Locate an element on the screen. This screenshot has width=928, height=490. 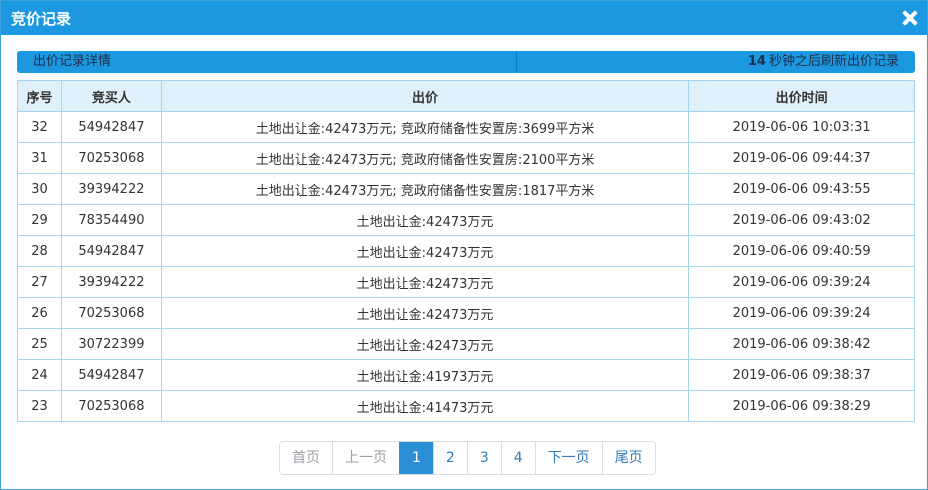
cell-bidder: 78354490 is located at coordinates (111, 220).